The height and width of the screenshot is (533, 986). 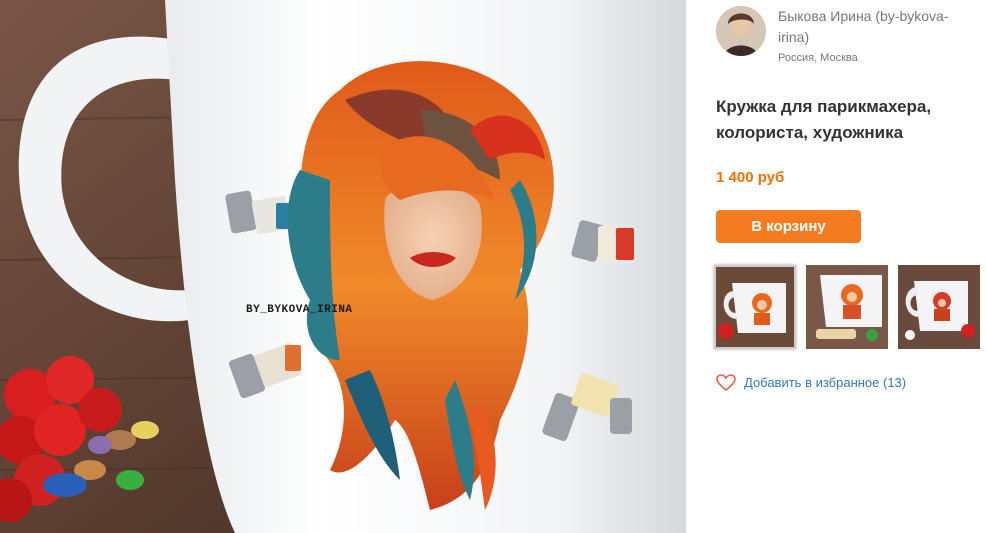 What do you see at coordinates (878, 27) in the screenshot?
I see `seller-name-link: Быкова Ирина (by-bykova-irina)` at bounding box center [878, 27].